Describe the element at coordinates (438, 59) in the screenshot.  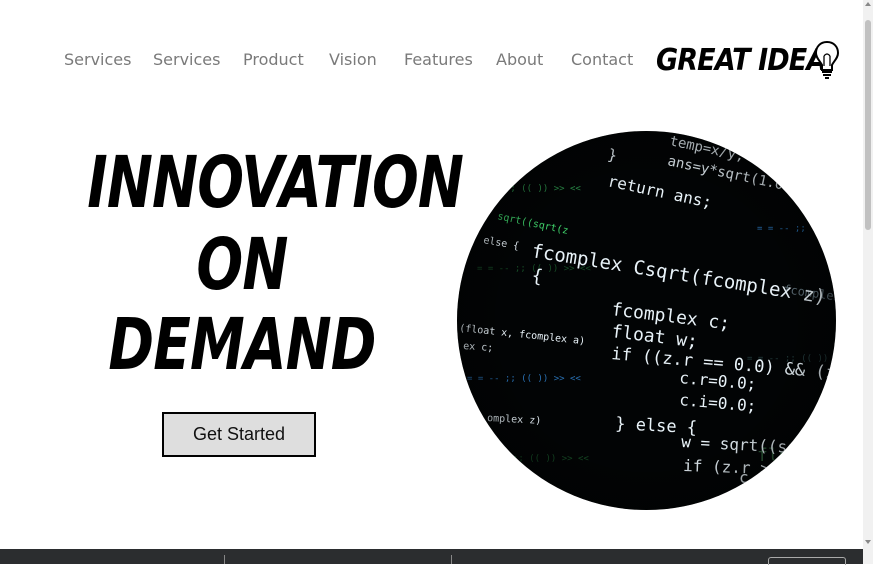
I see `nav-item-features: Features` at that location.